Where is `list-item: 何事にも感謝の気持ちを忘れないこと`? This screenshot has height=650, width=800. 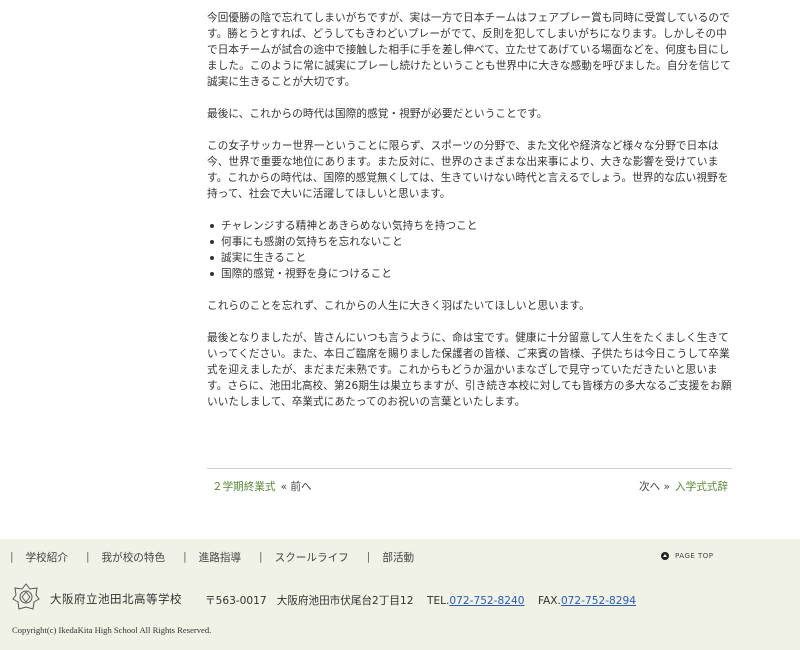
list-item: 何事にも感謝の気持ちを忘れないこと is located at coordinates (471, 242).